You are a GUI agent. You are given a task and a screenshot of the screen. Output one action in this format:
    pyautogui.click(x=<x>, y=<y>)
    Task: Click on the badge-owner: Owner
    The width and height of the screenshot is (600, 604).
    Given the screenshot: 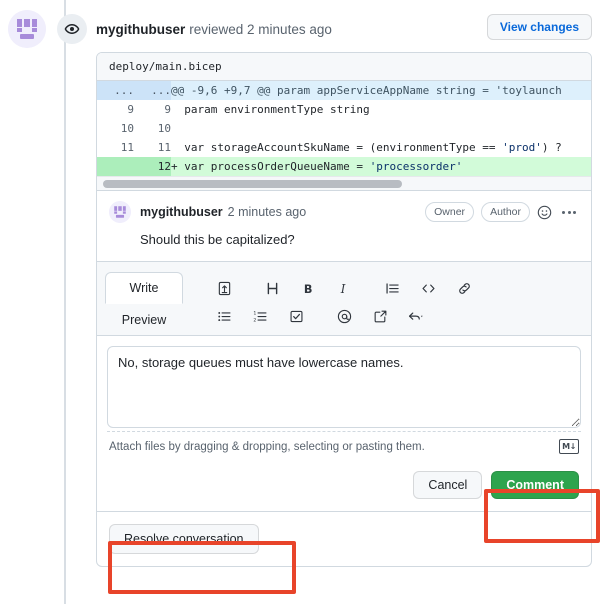 What is the action you would take?
    pyautogui.click(x=450, y=212)
    